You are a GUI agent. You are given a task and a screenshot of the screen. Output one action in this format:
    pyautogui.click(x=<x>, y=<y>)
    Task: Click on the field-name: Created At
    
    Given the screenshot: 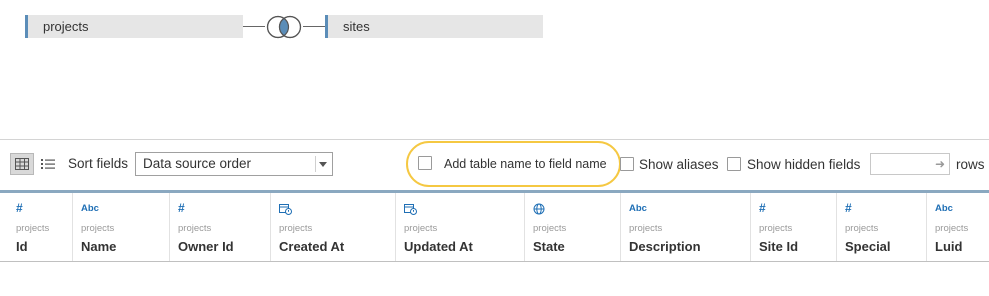 What is the action you would take?
    pyautogui.click(x=311, y=246)
    